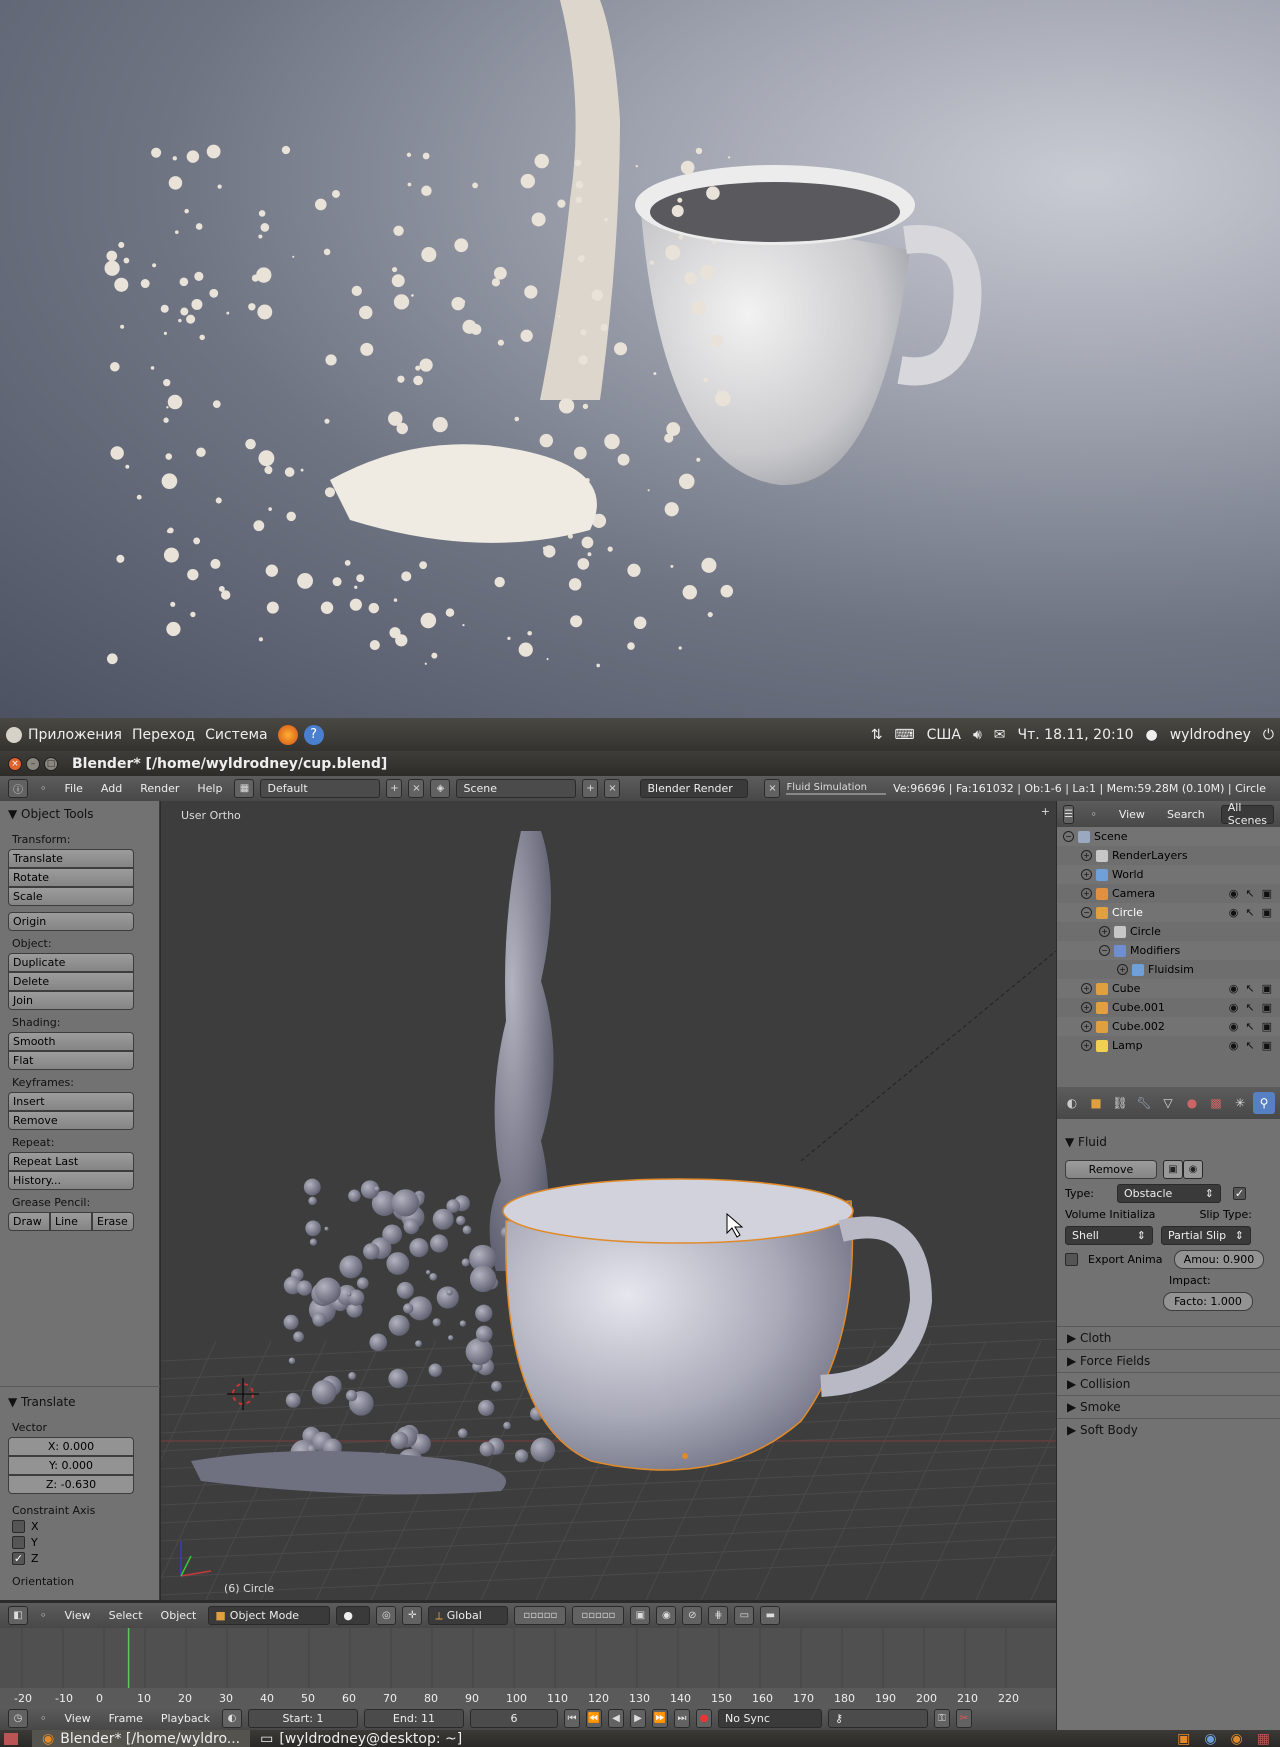 The width and height of the screenshot is (1280, 1747). What do you see at coordinates (1168, 1360) in the screenshot?
I see `collapsed-panel-force-fields: ▶ Force Fields` at bounding box center [1168, 1360].